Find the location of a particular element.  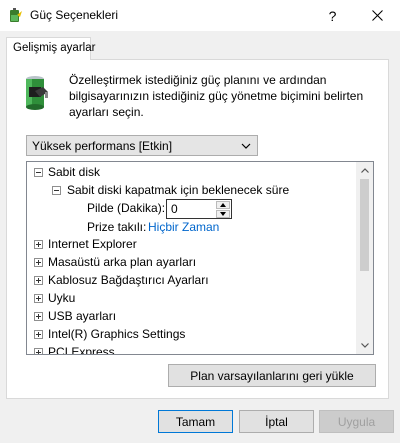

tree-item-internet-explorer: Internet Explorer is located at coordinates (92, 244).